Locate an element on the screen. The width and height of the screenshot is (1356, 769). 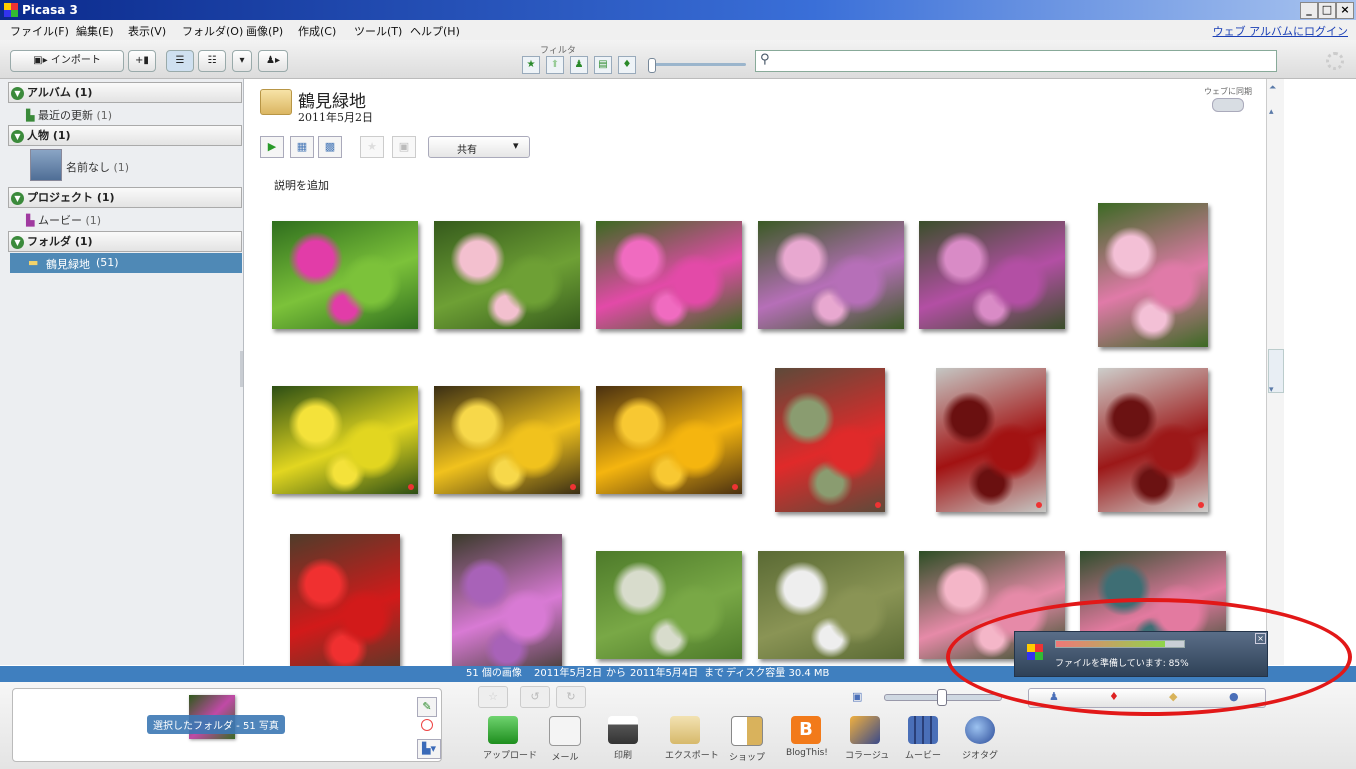
star-tray-button: ☆ is located at coordinates (493, 697).